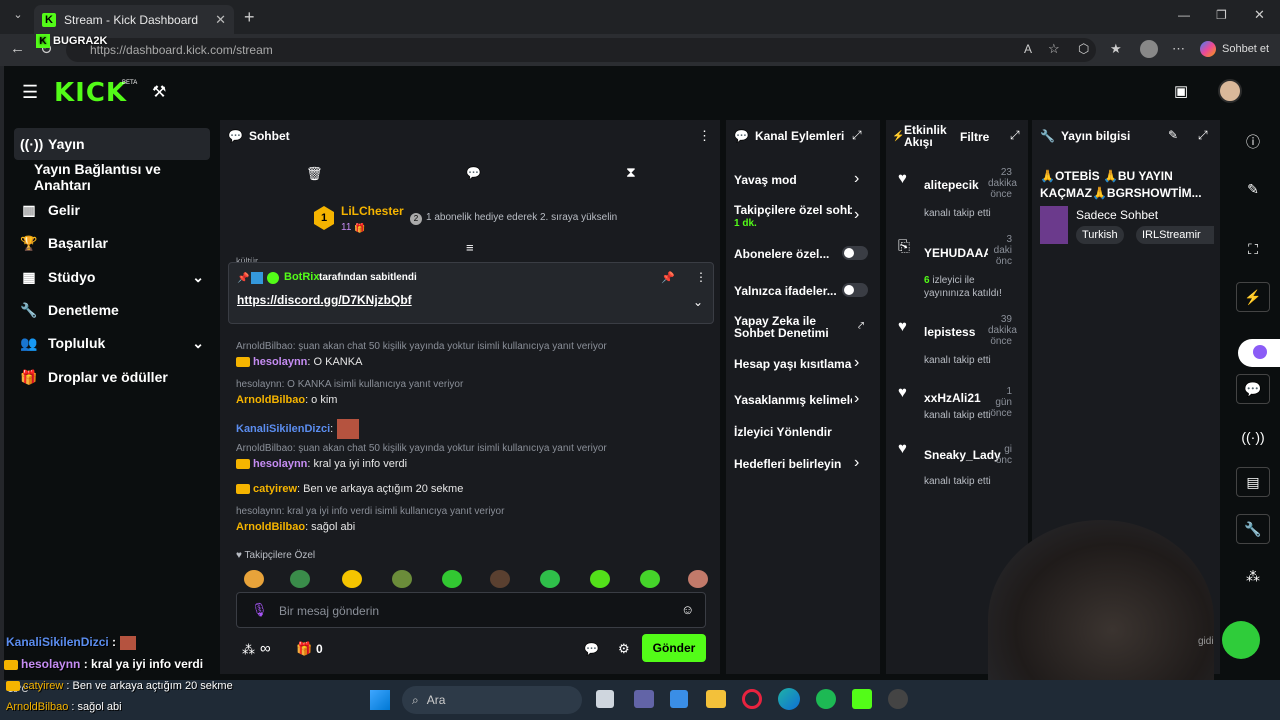  I want to click on task-view-icon, so click(605, 699).